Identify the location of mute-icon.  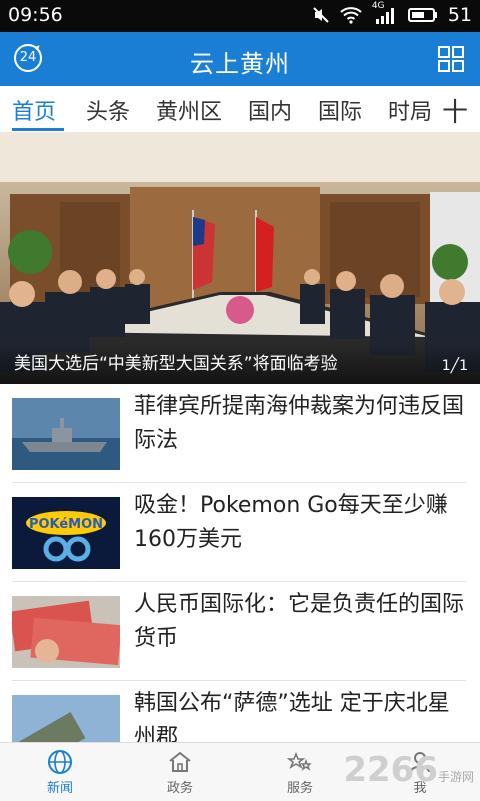
(321, 15).